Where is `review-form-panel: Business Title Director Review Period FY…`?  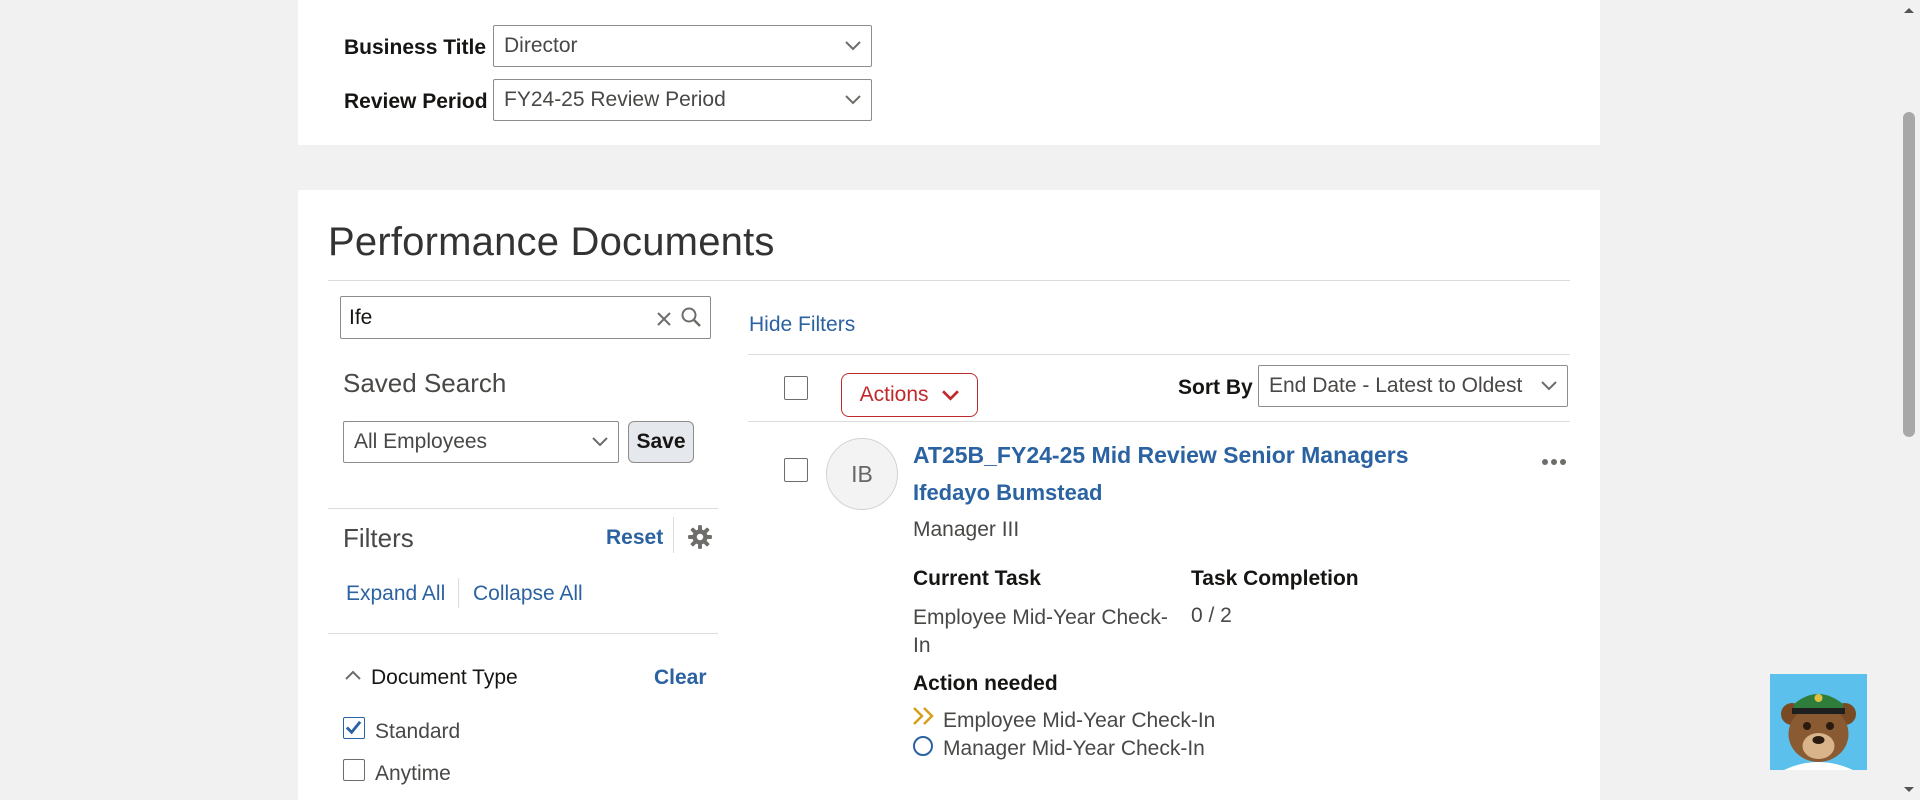
review-form-panel: Business Title Director Review Period FY… is located at coordinates (949, 72).